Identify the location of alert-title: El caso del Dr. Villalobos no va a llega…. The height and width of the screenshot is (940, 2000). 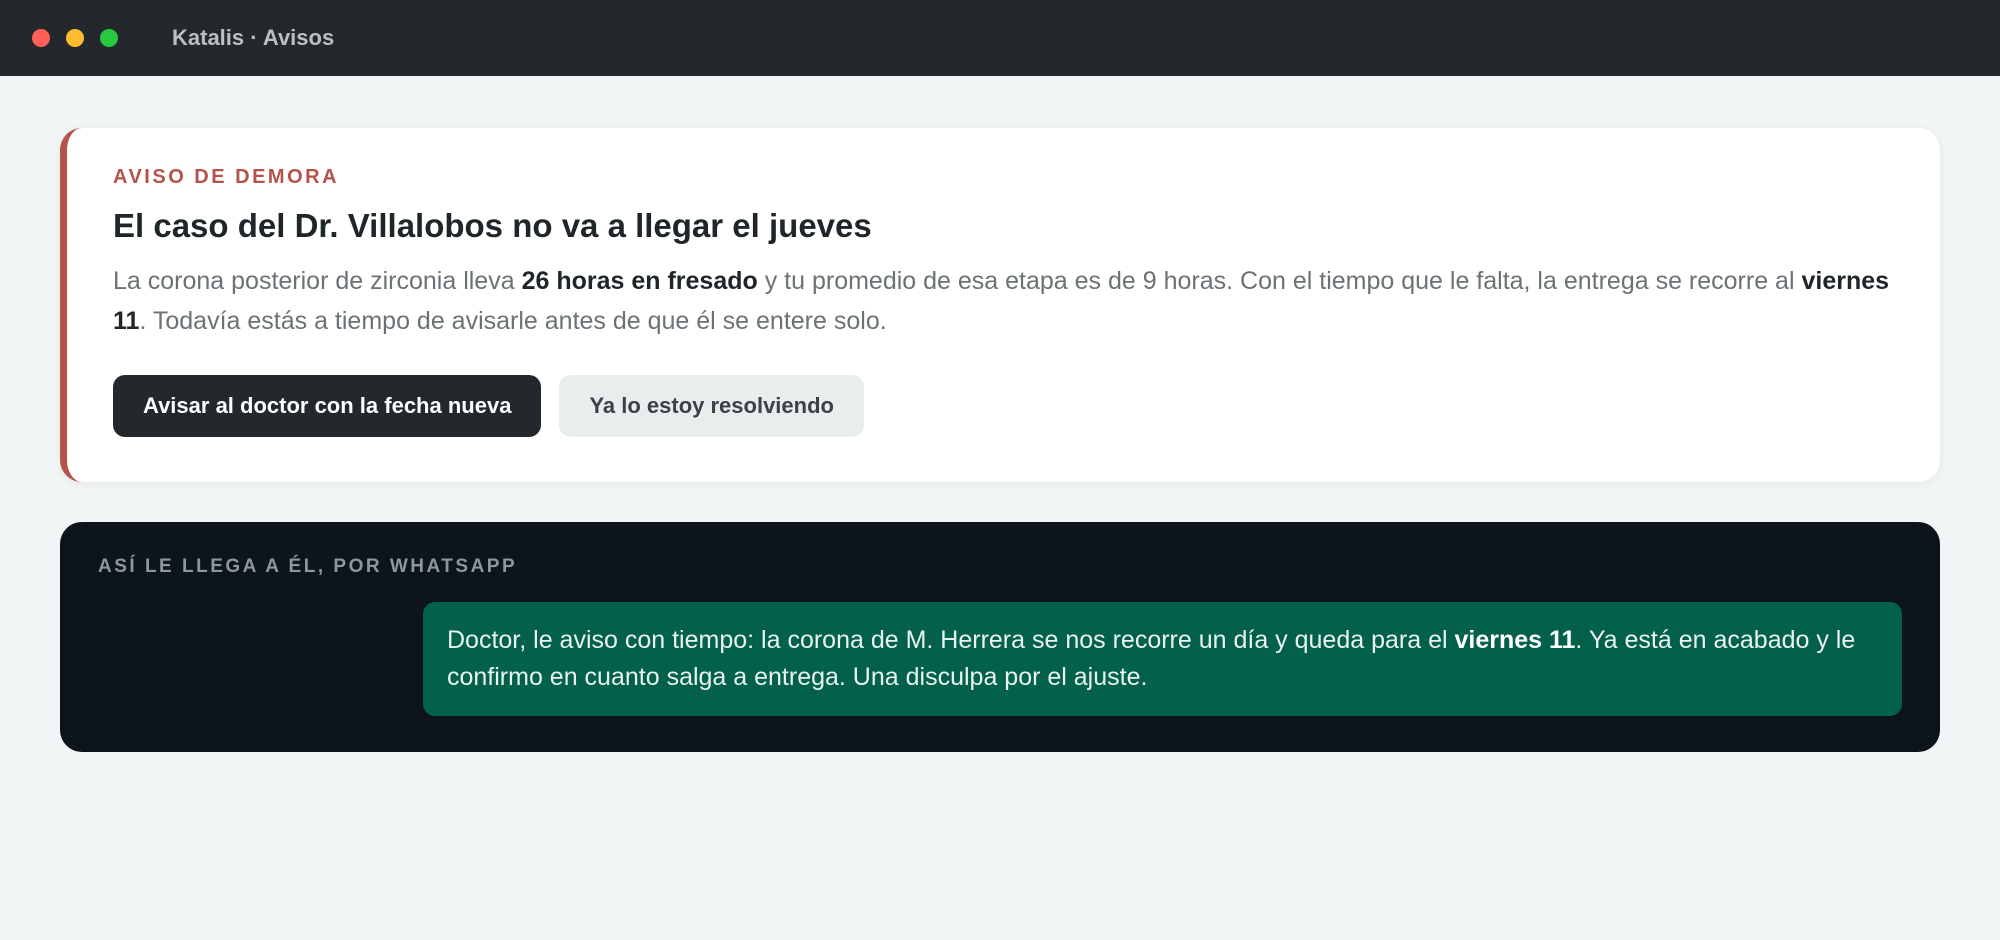
(492, 225).